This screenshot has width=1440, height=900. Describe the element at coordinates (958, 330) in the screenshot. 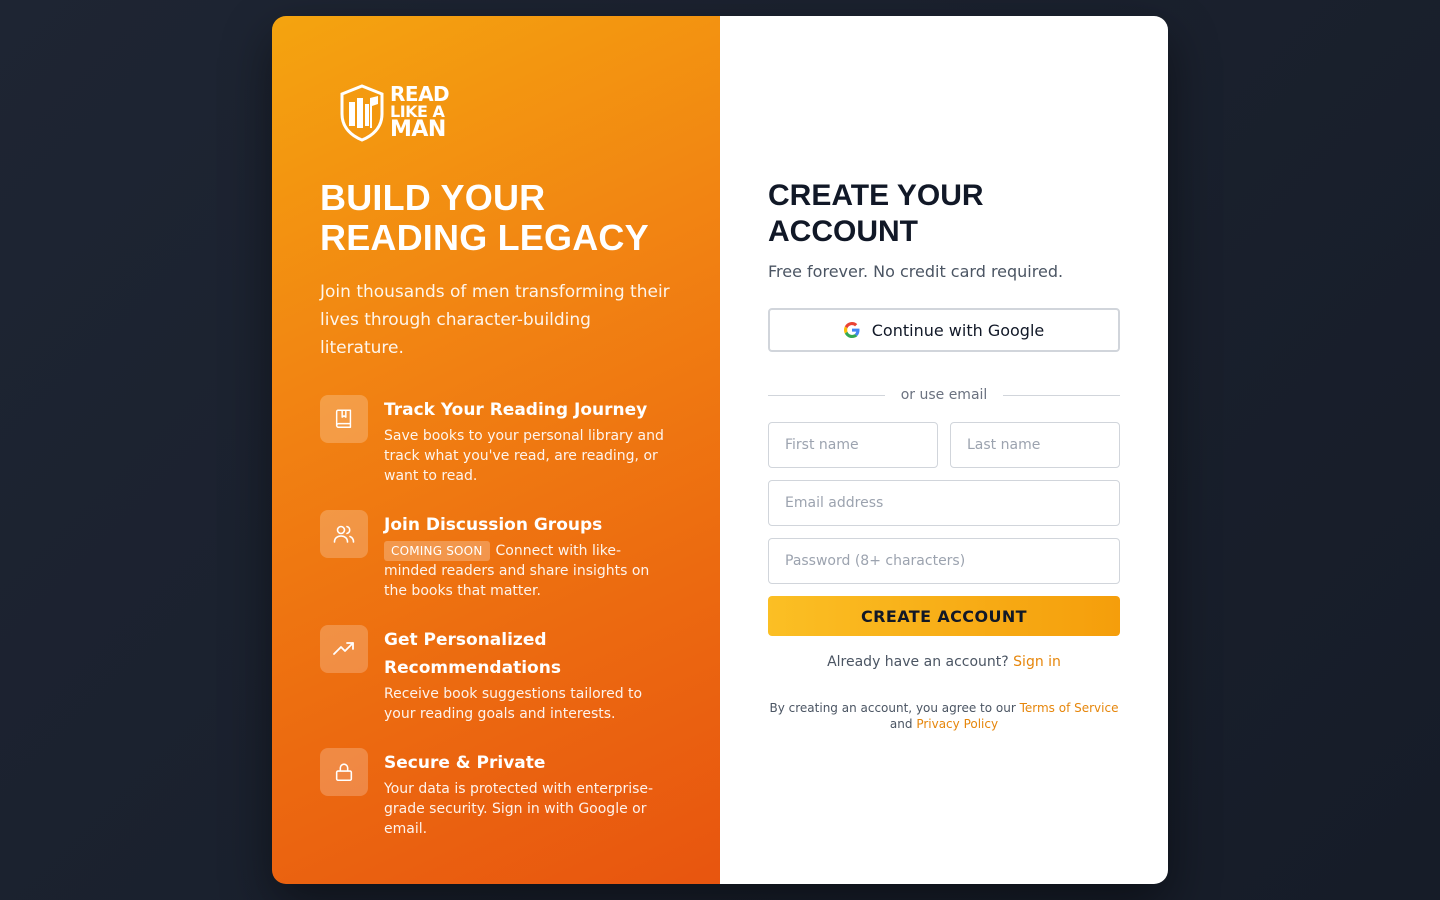

I see `google-button-label: Continue with Google` at that location.